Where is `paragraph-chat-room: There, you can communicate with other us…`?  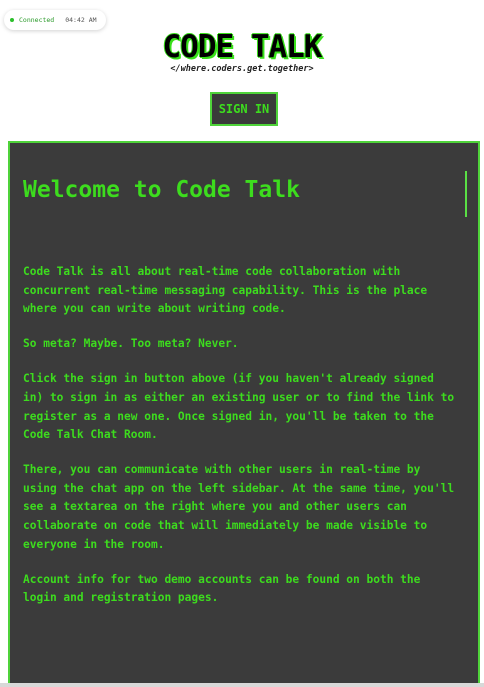 paragraph-chat-room: There, you can communicate with other us… is located at coordinates (239, 507).